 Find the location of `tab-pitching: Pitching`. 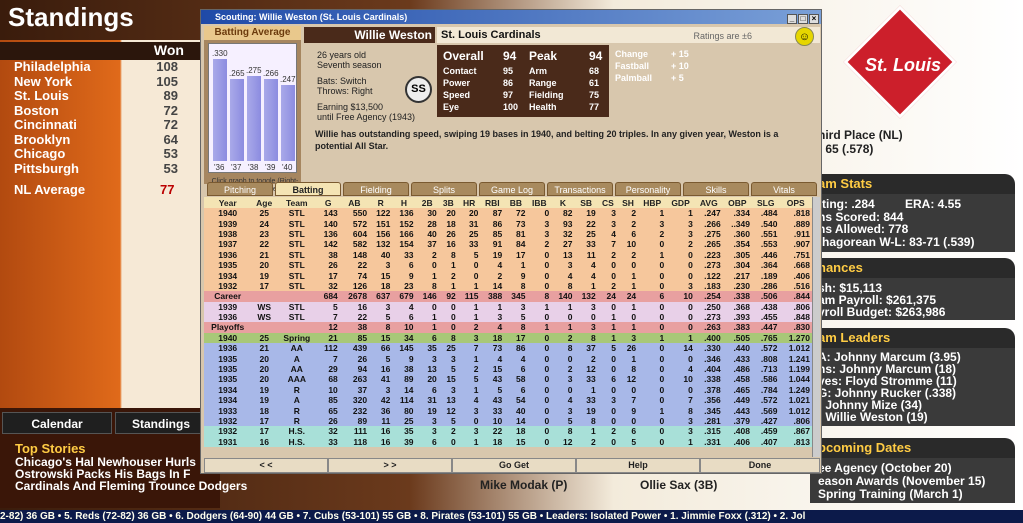

tab-pitching: Pitching is located at coordinates (240, 189).